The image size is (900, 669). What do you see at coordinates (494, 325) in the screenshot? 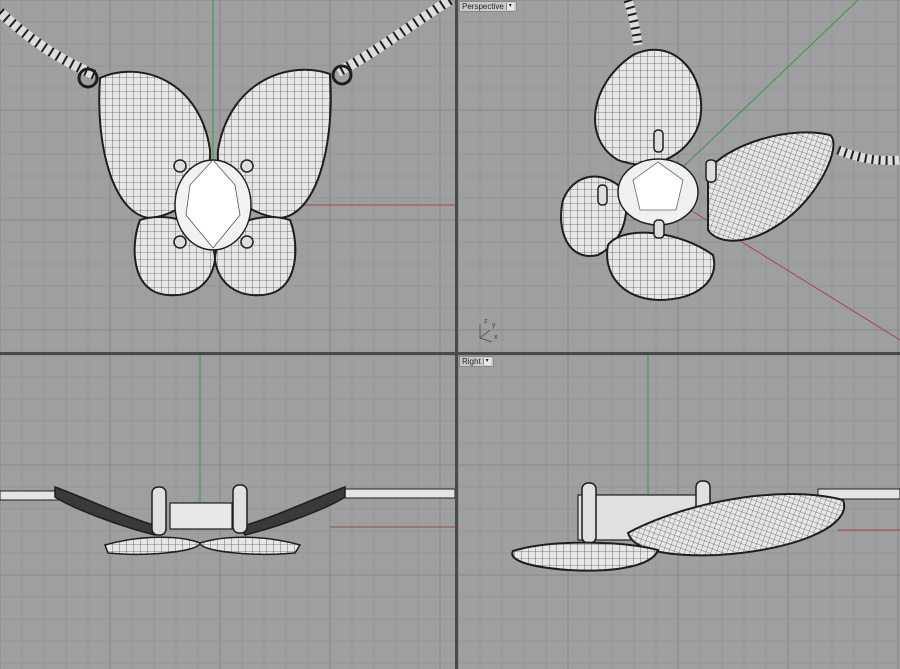
I see `axis-y-label: y` at bounding box center [494, 325].